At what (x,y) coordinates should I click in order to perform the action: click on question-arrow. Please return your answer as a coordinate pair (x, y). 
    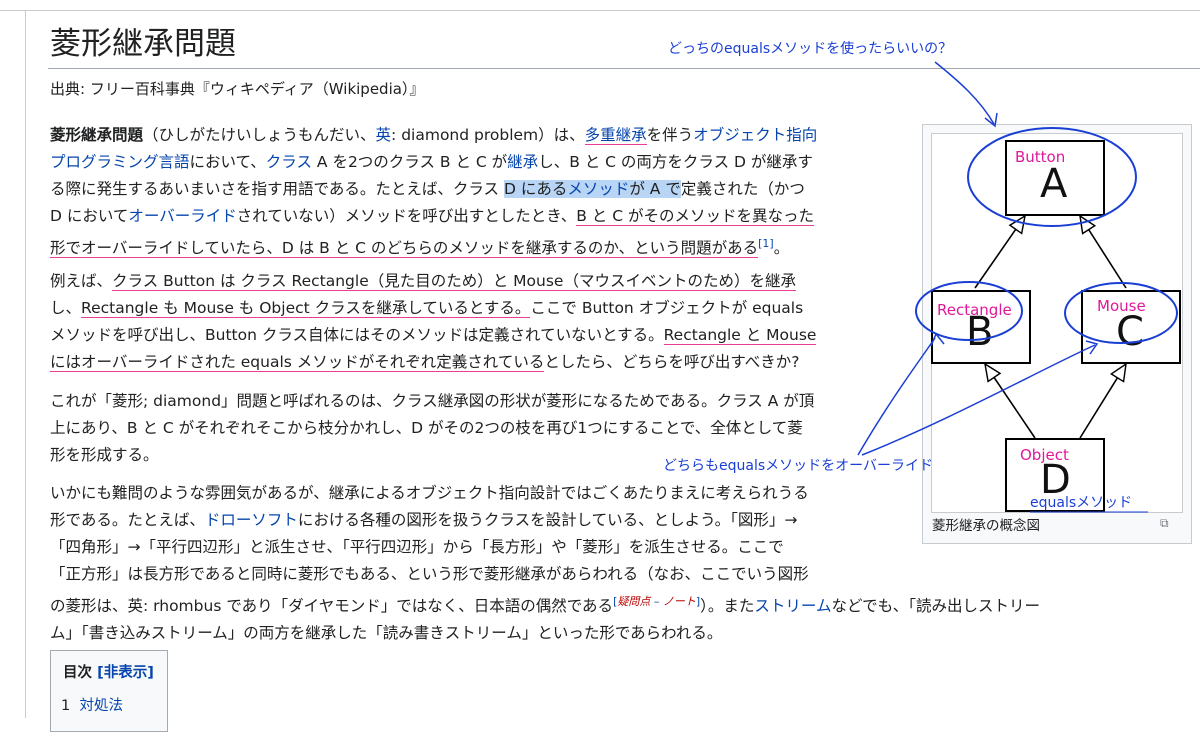
    Looking at the image, I should click on (964, 93).